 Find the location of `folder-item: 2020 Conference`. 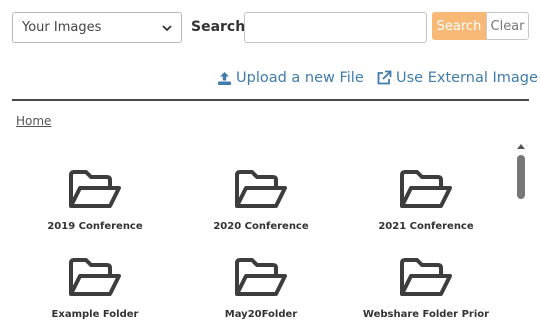

folder-item: 2020 Conference is located at coordinates (261, 200).